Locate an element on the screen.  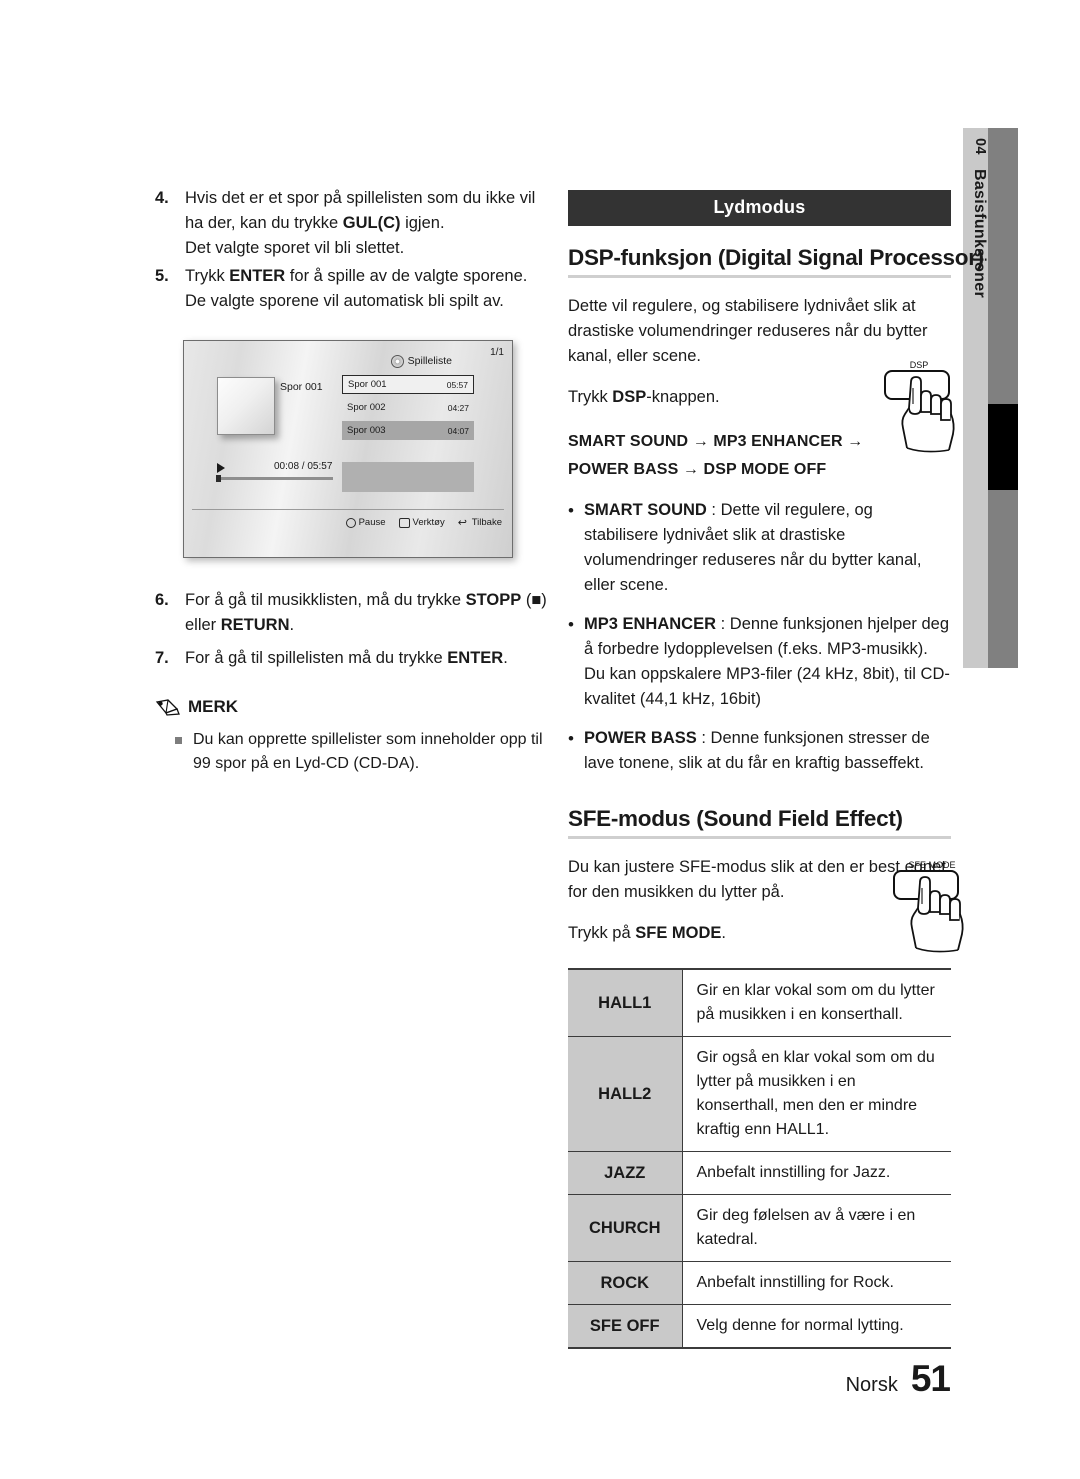
dsp-sequence-line-2: POWER BASS → DSP MODE OFF is located at coordinates (697, 469).